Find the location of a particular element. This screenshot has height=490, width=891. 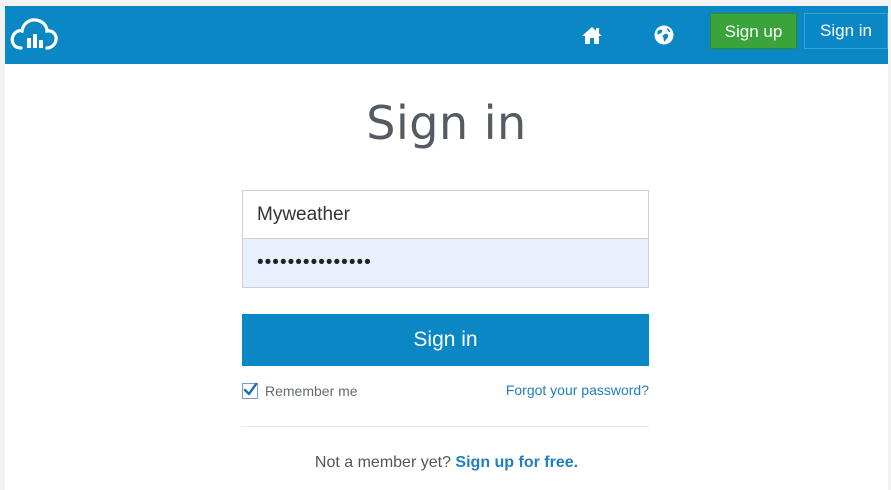

home-icon is located at coordinates (592, 35).